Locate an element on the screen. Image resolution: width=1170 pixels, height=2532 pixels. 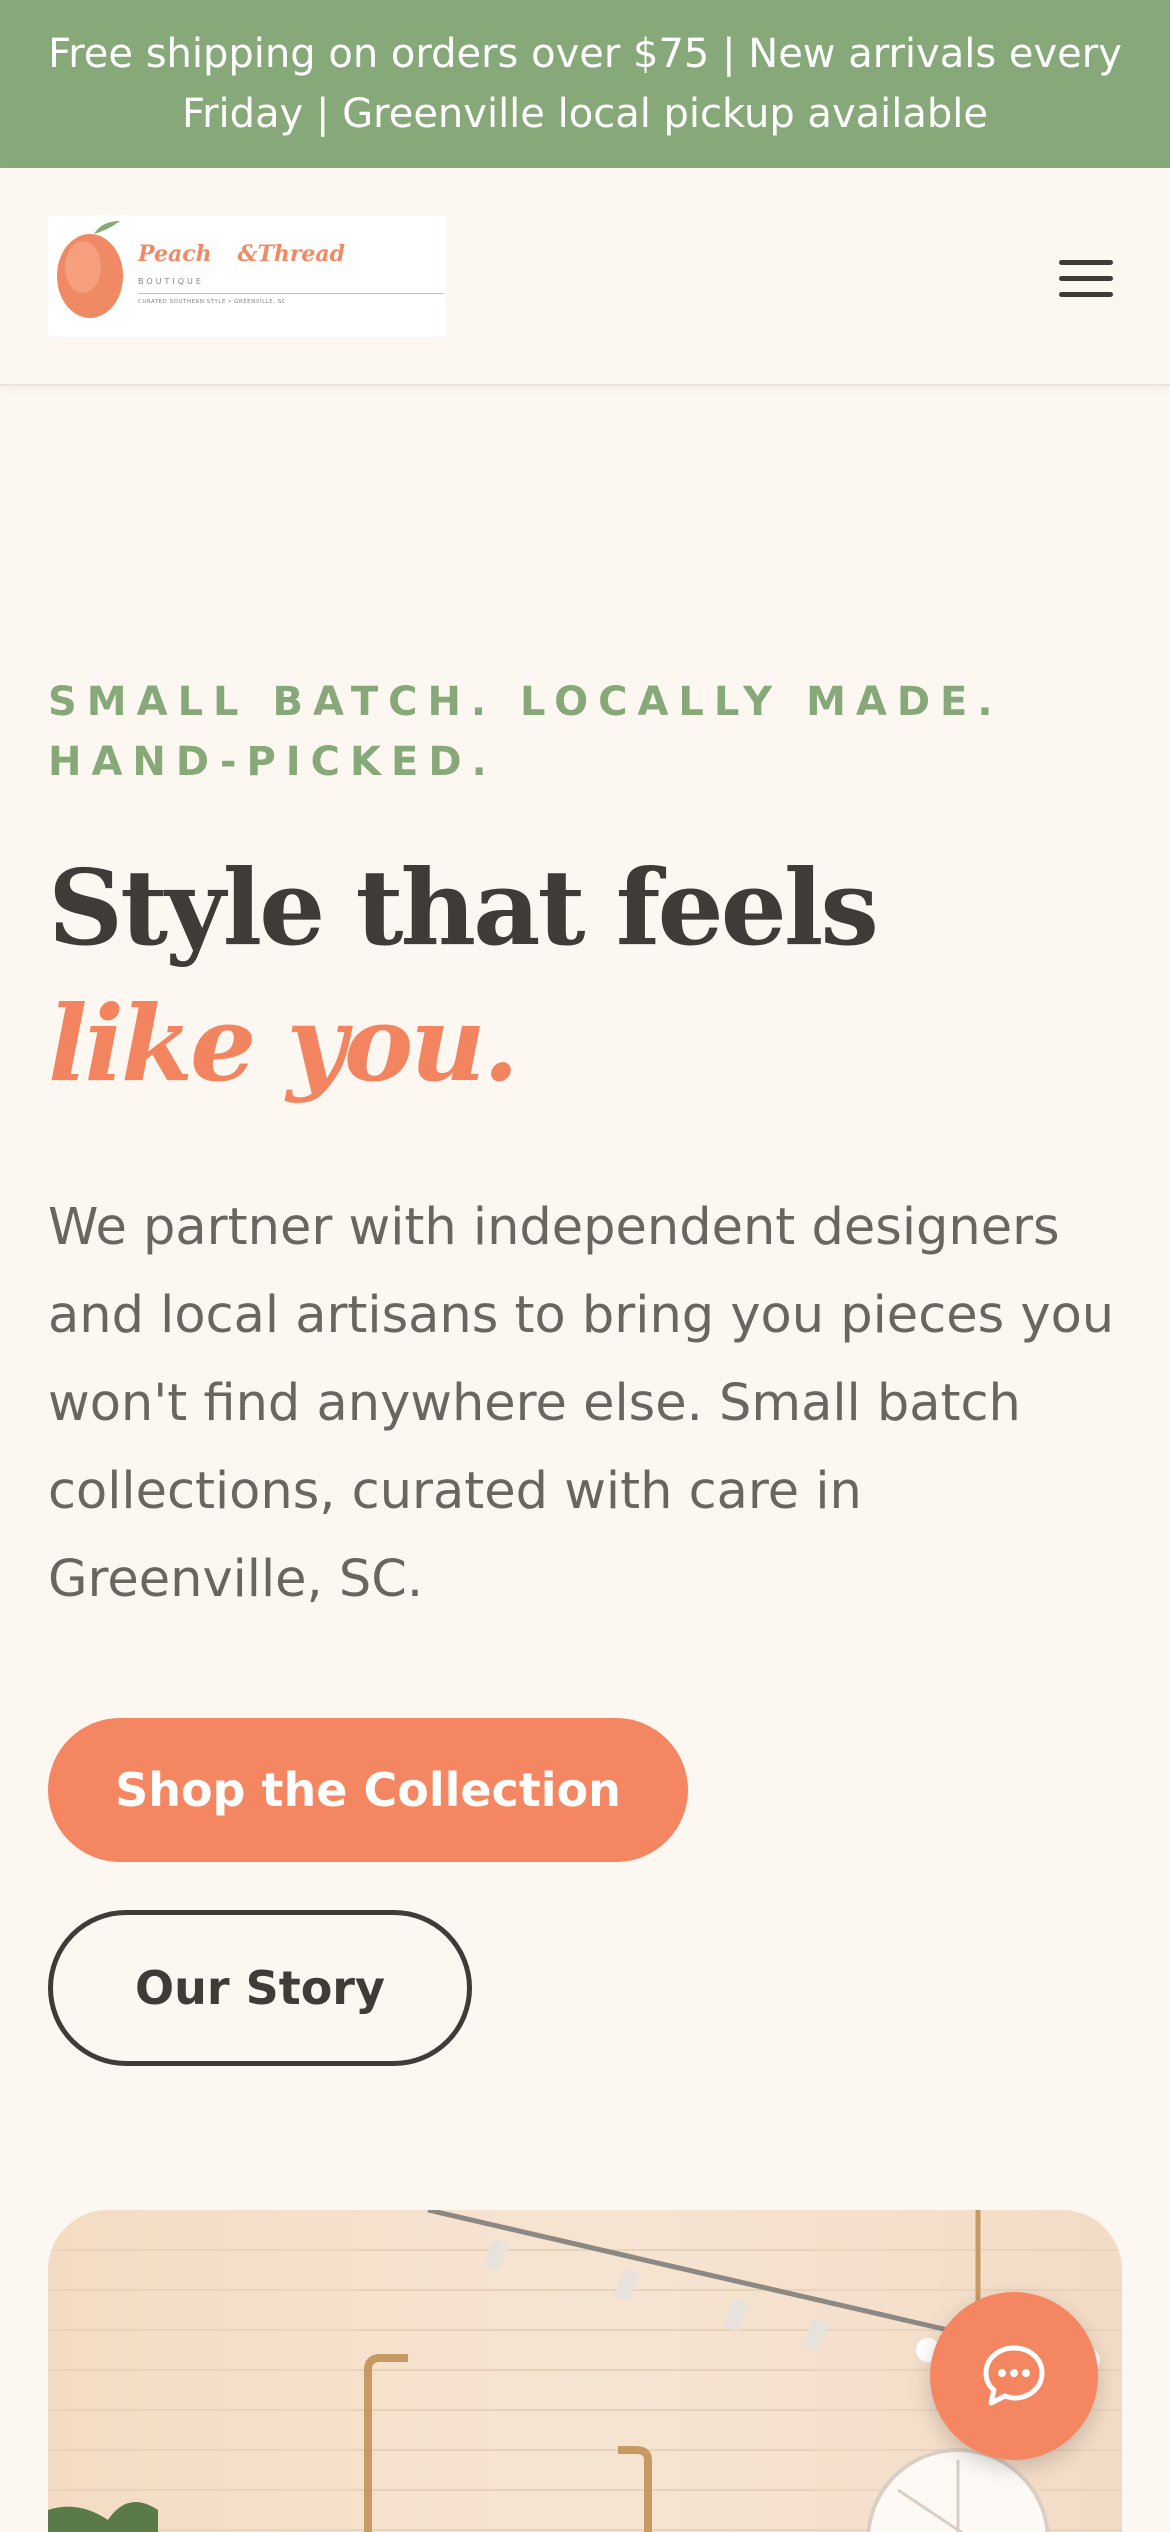
menu-bar-top is located at coordinates (1086, 262).